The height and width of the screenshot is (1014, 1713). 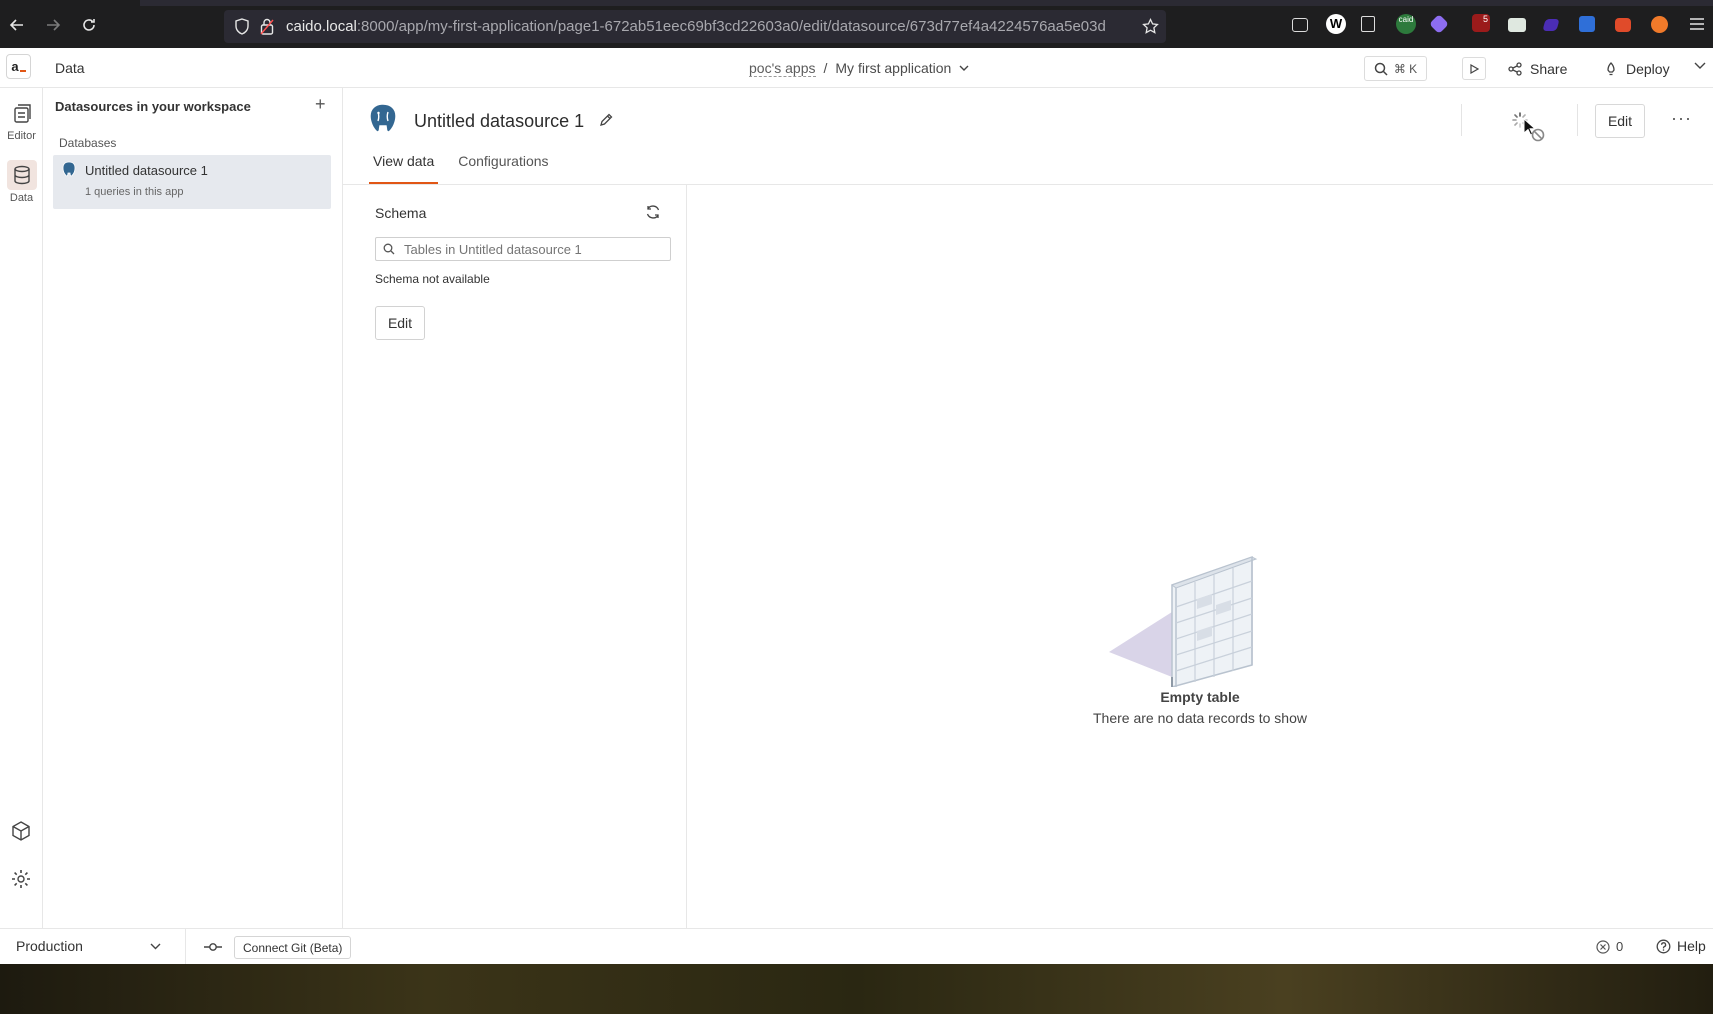 What do you see at coordinates (1200, 697) in the screenshot?
I see `empty-state-title: Empty table` at bounding box center [1200, 697].